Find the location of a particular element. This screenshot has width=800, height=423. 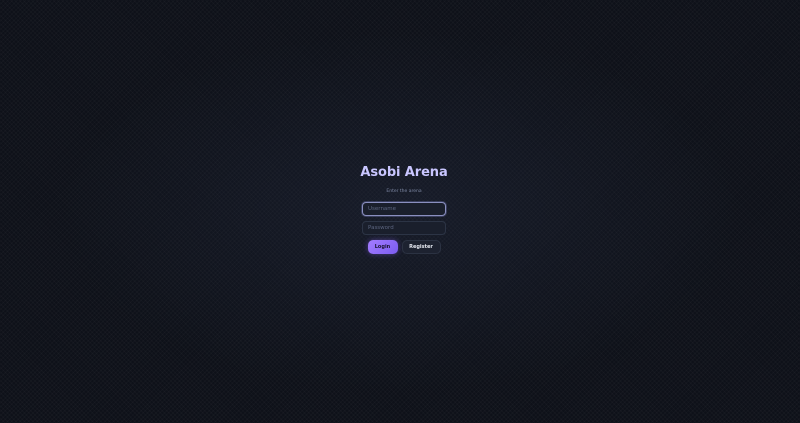

app-subtitle: Enter the arena is located at coordinates (404, 191).